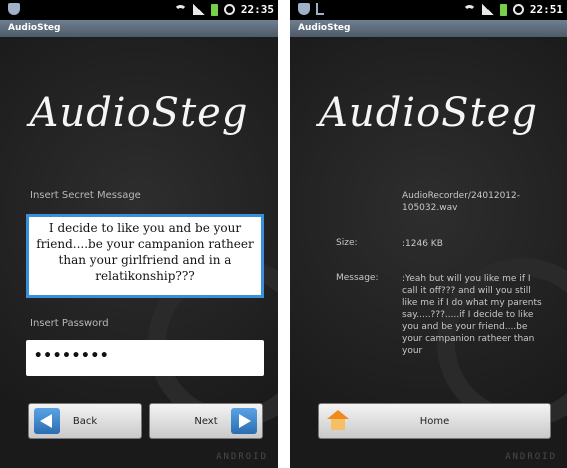  I want to click on size-label: Size:, so click(347, 243).